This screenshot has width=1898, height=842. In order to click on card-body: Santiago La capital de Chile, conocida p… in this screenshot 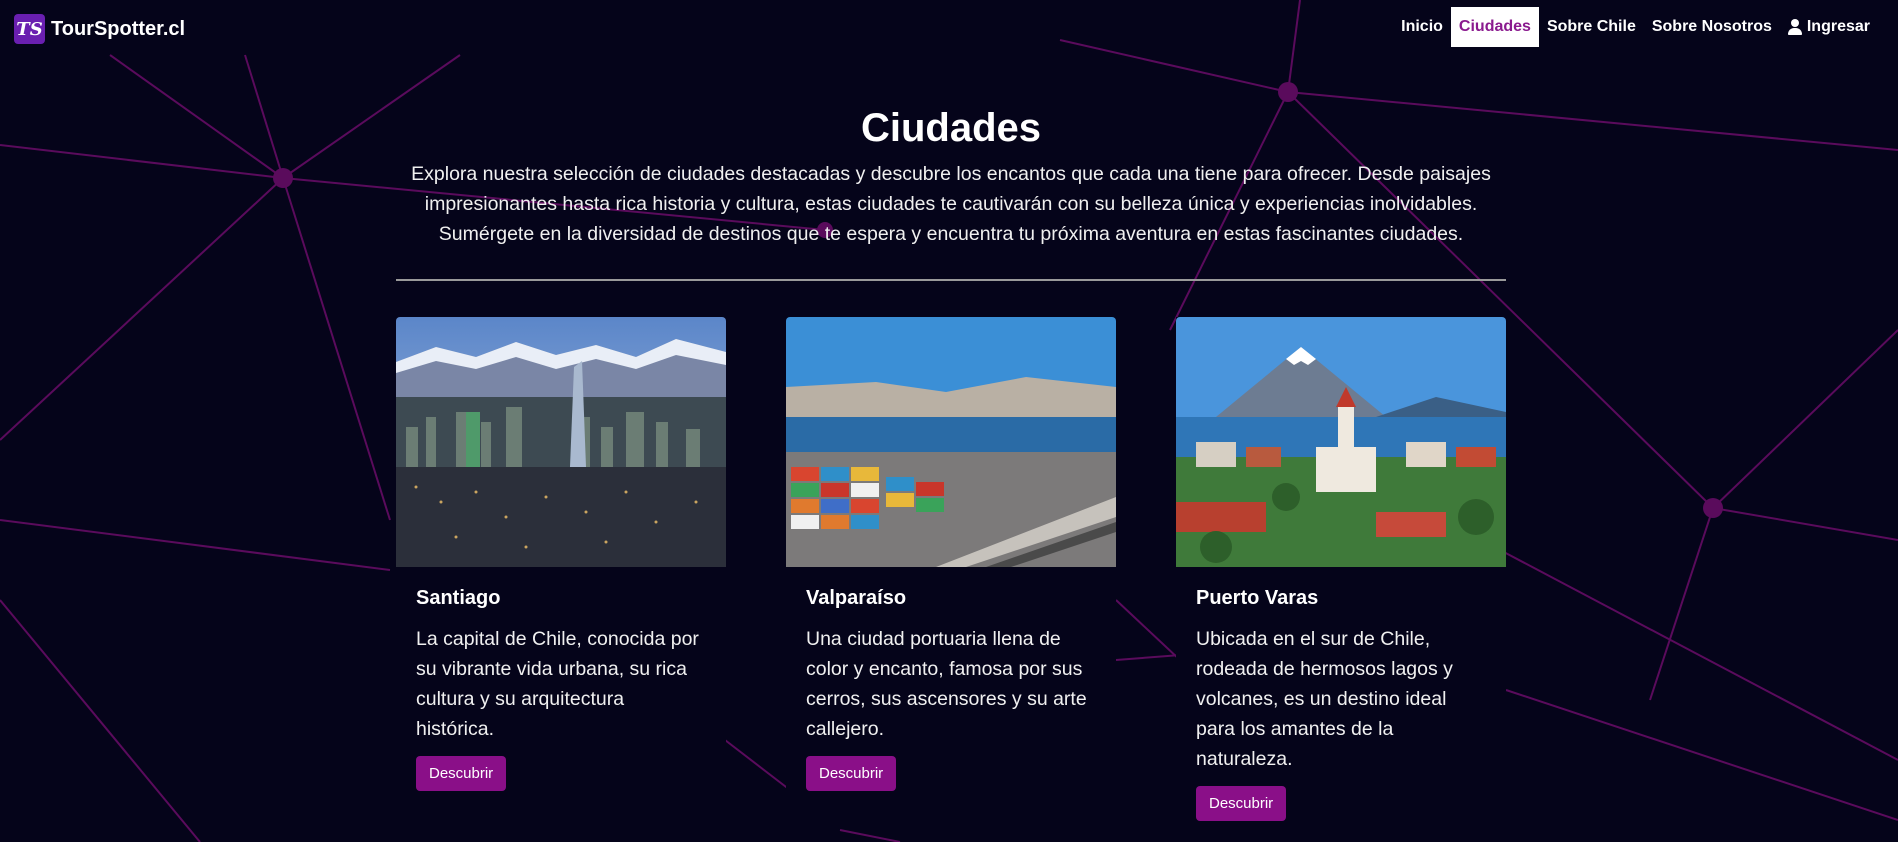, I will do `click(561, 679)`.